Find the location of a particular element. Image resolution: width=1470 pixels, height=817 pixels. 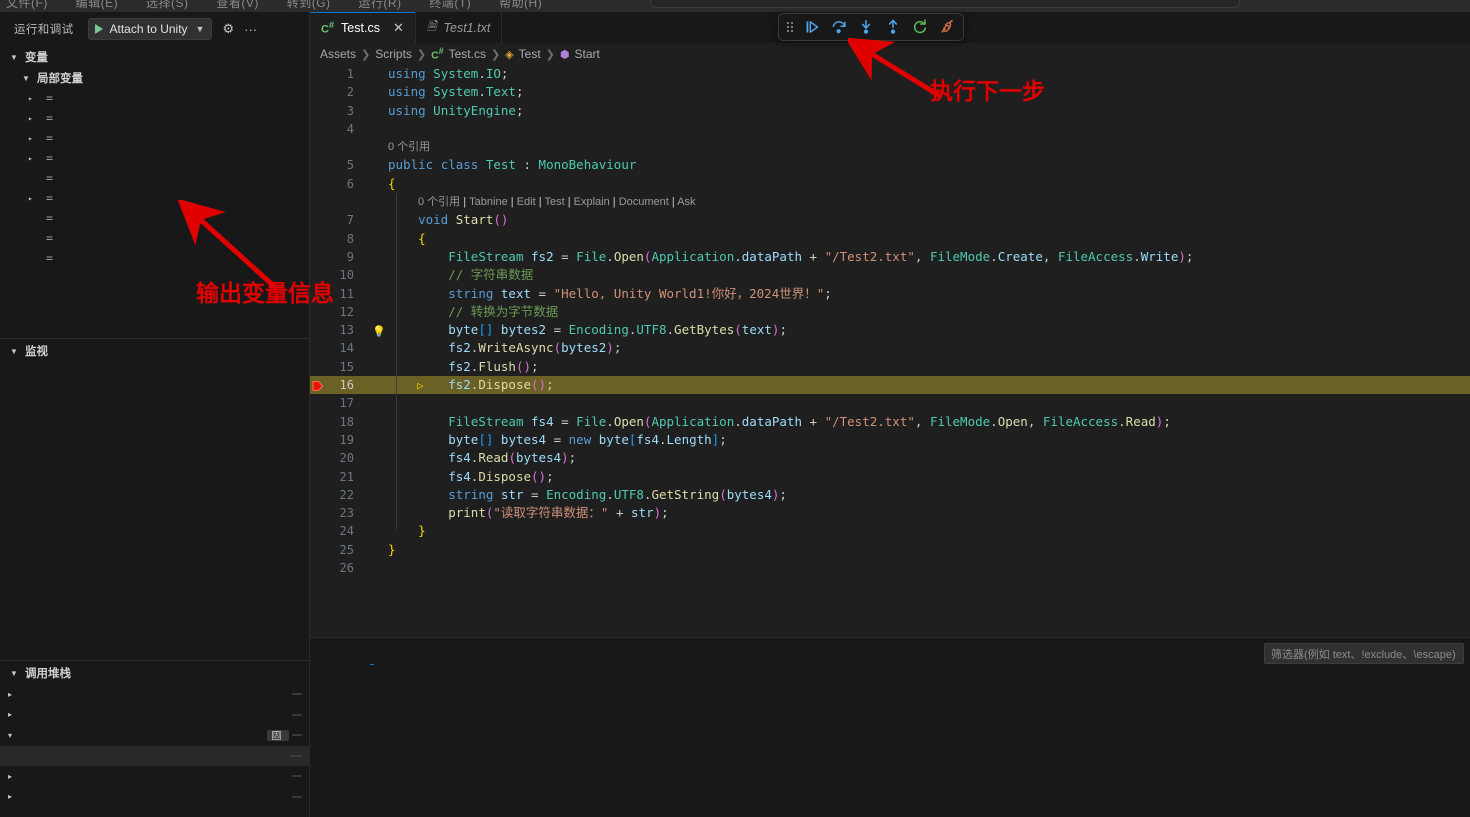

start-debug-icon is located at coordinates (98, 29).